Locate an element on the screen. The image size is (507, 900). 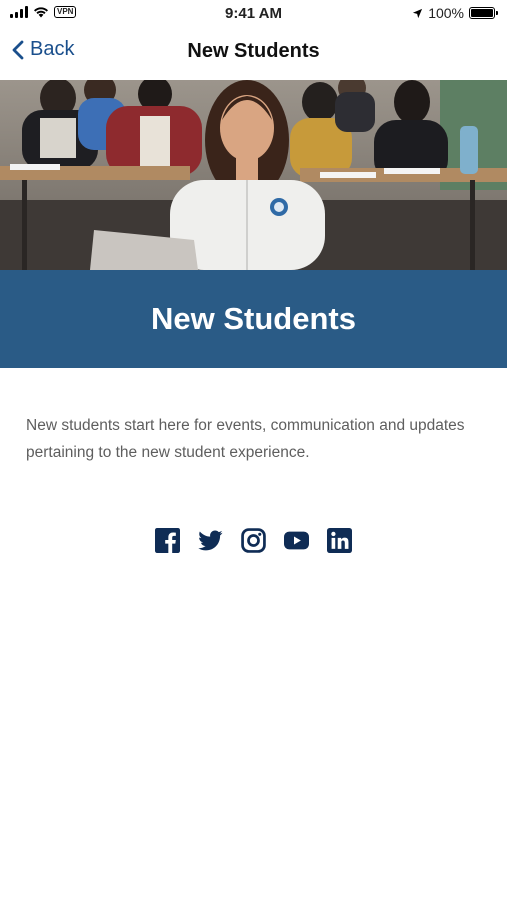
location-arrow-icon is located at coordinates (418, 13).